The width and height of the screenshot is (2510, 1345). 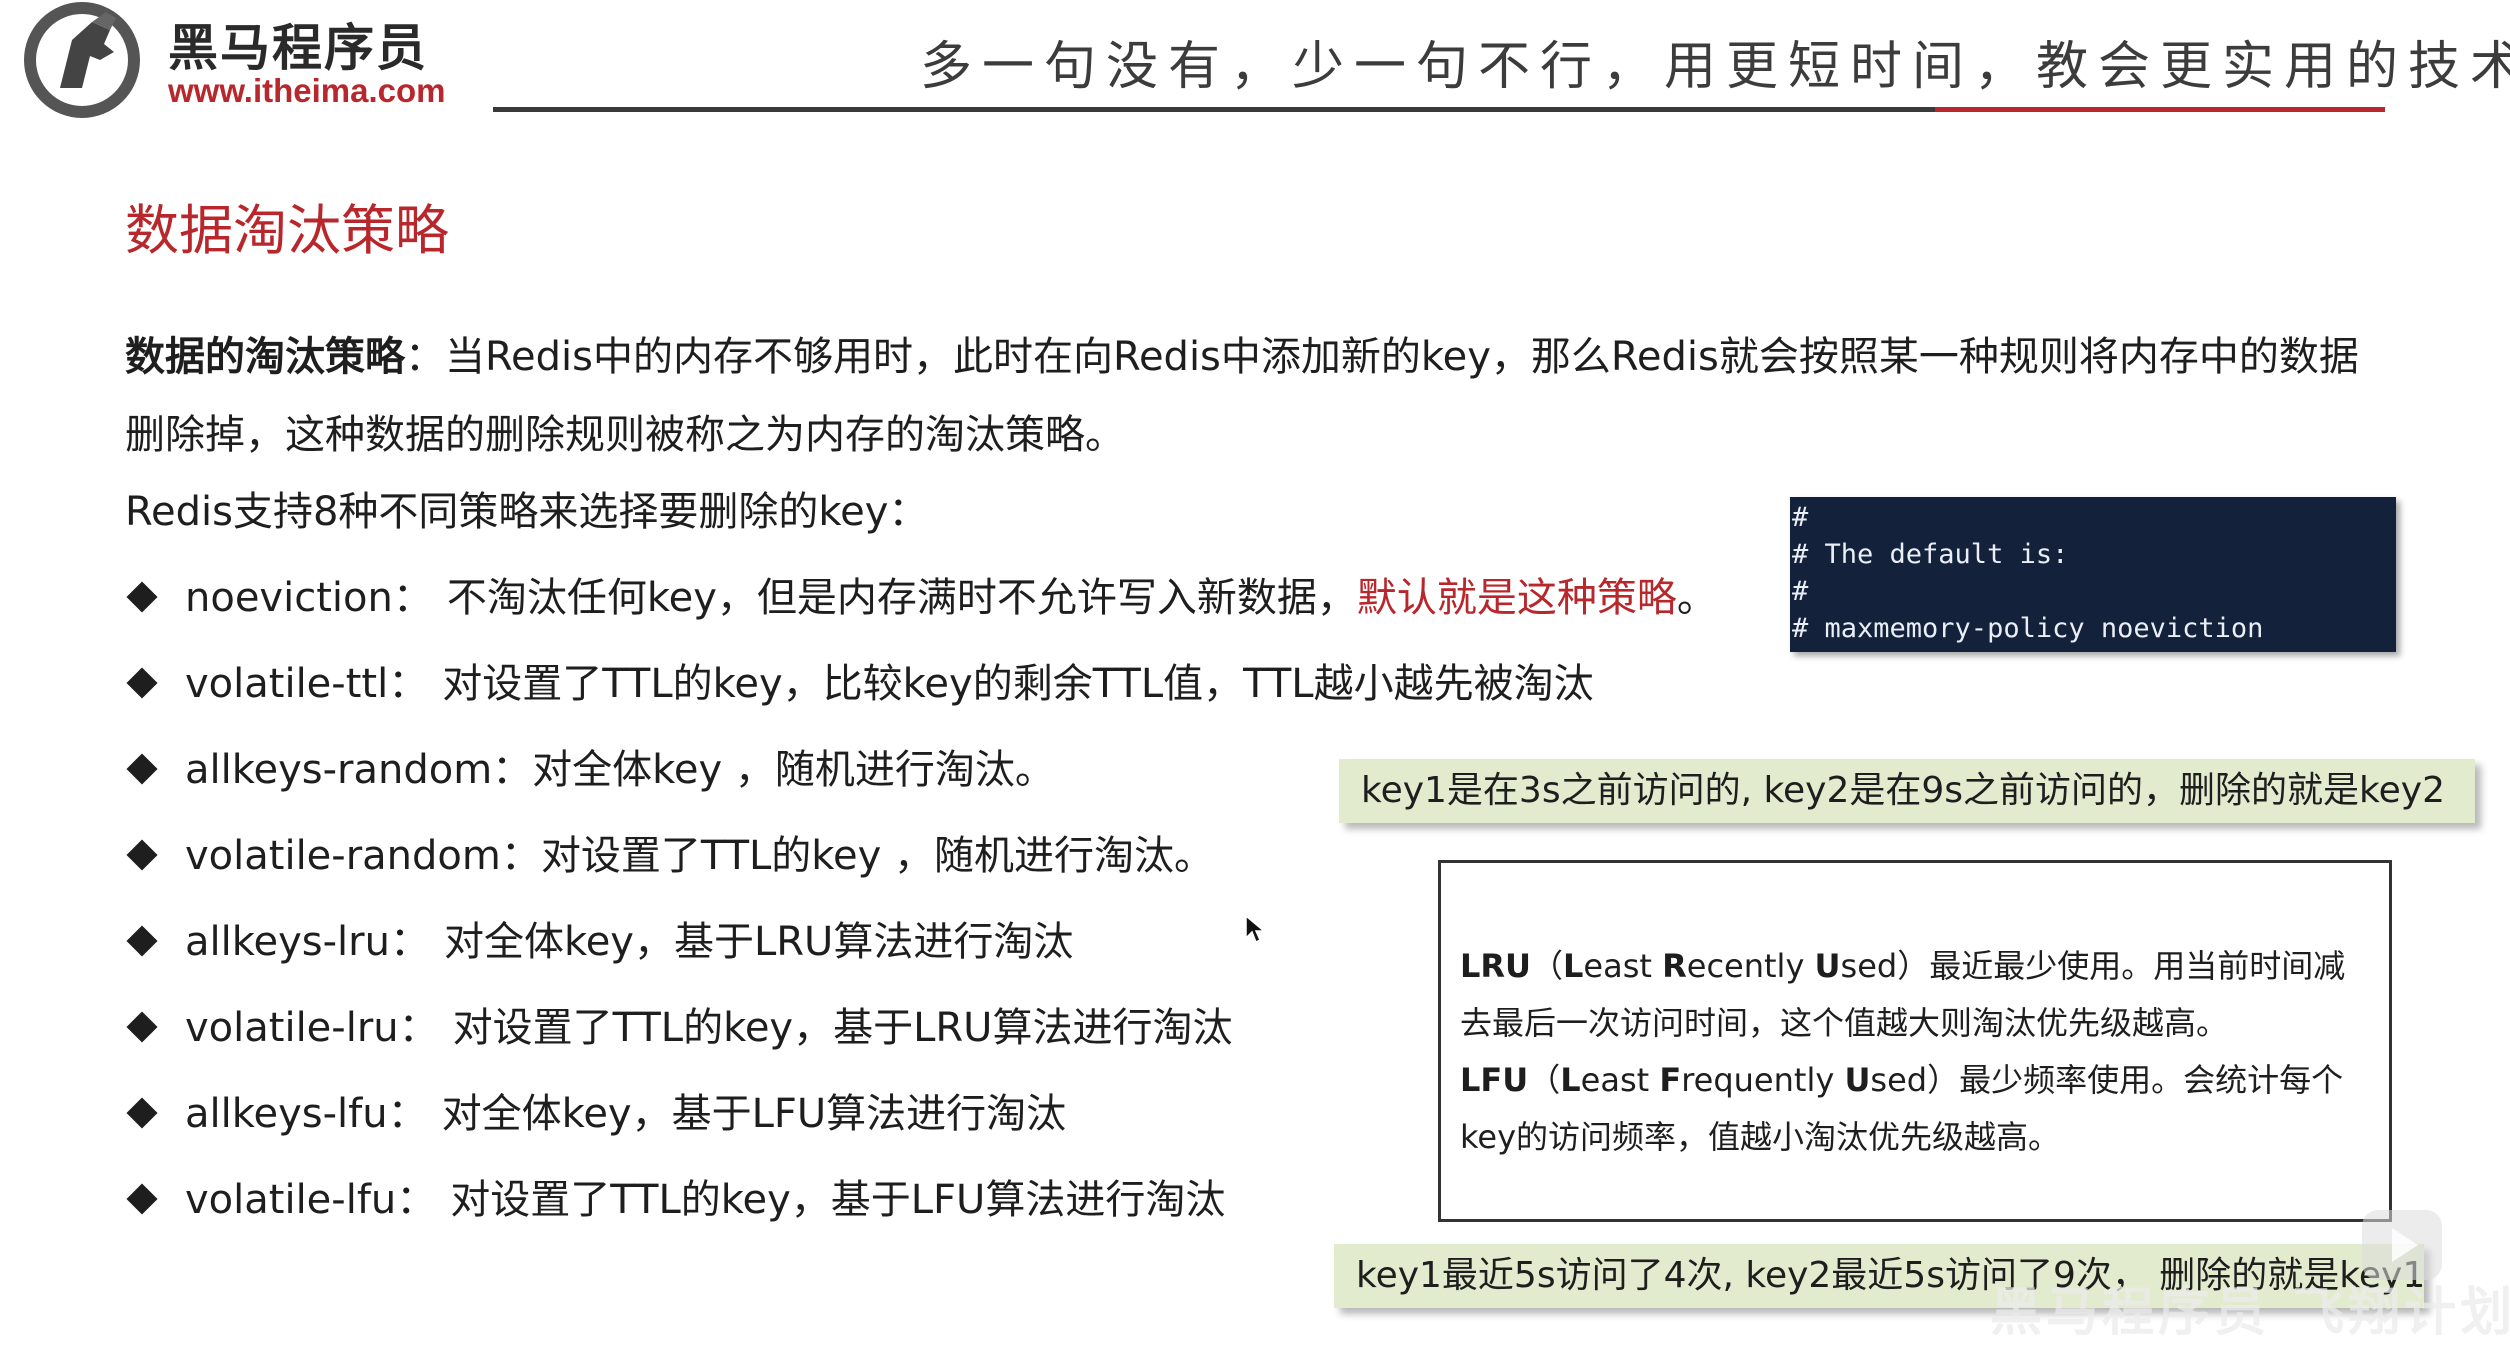 What do you see at coordinates (842, 1028) in the screenshot?
I see `policy-desc: 对设置了TTL的key，基于LRU算法进行淘汰` at bounding box center [842, 1028].